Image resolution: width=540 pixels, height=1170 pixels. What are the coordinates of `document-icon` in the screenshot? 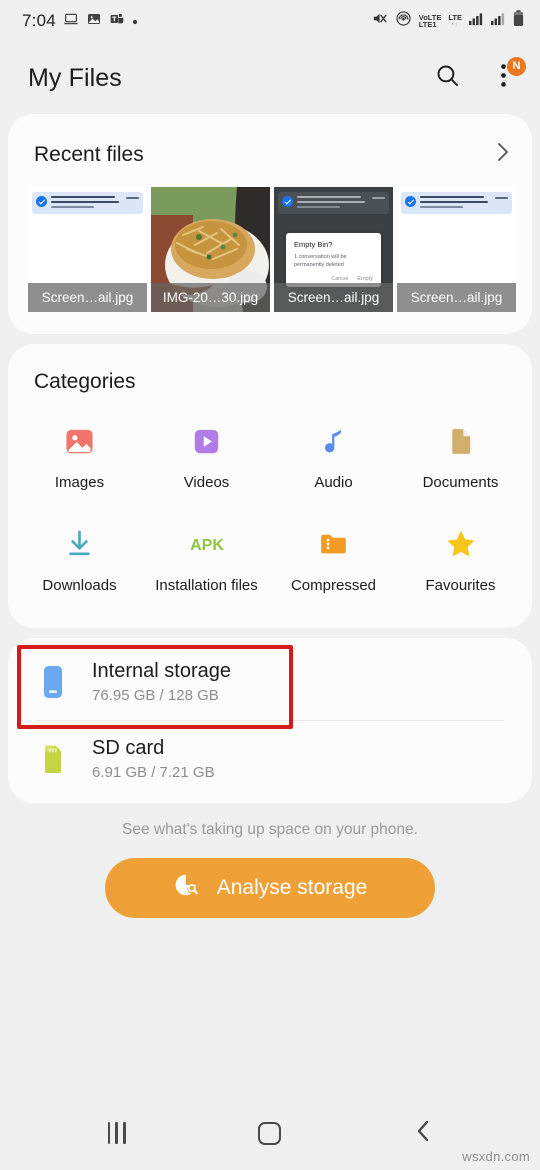 It's located at (461, 441).